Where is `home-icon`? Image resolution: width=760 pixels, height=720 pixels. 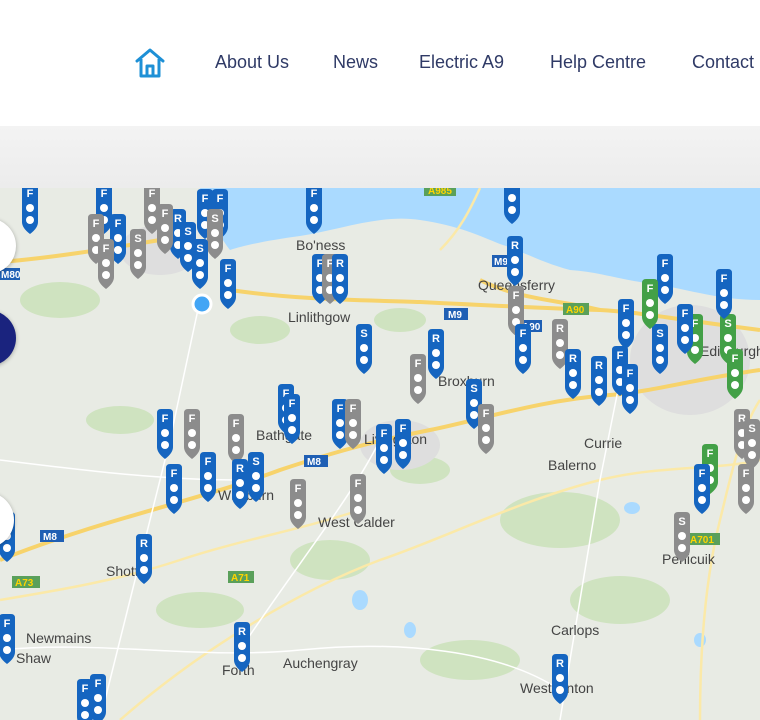 home-icon is located at coordinates (150, 63).